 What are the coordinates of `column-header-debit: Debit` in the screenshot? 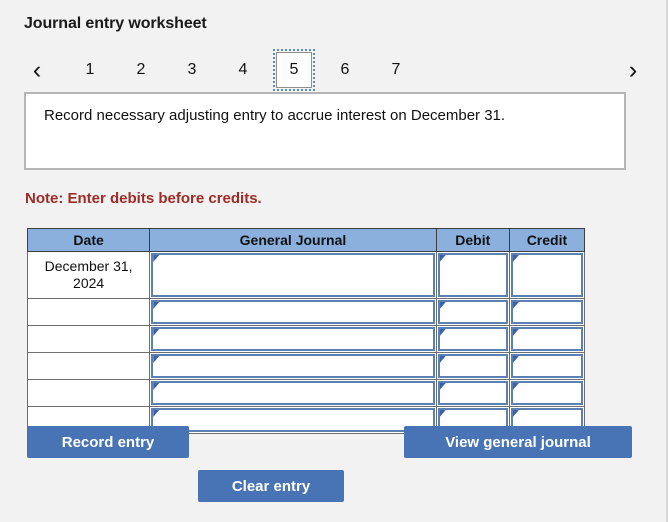 It's located at (472, 240).